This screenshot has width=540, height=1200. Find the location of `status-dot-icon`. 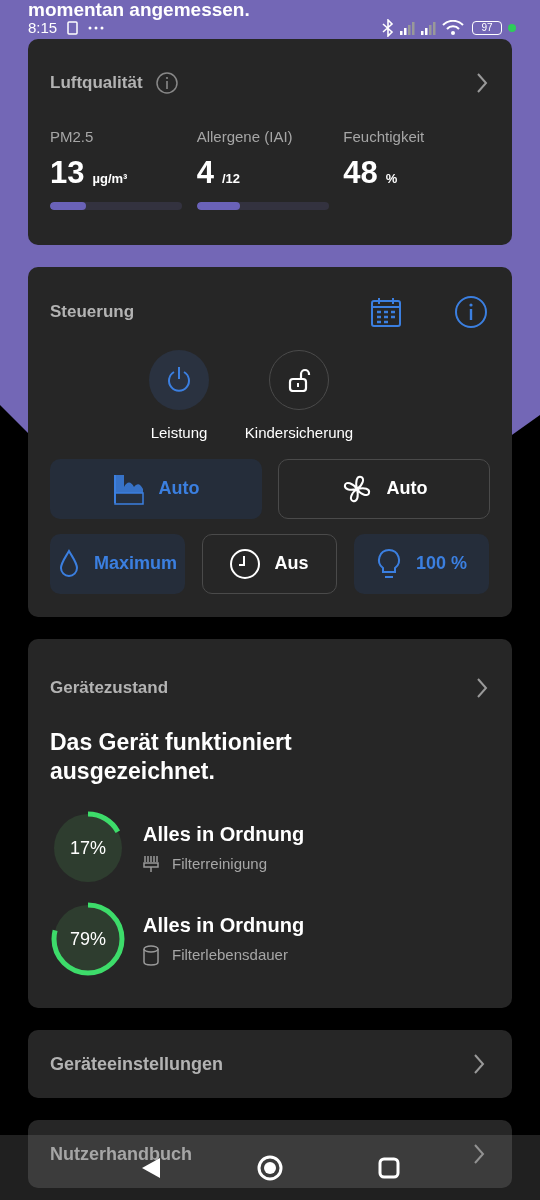

status-dot-icon is located at coordinates (512, 28).